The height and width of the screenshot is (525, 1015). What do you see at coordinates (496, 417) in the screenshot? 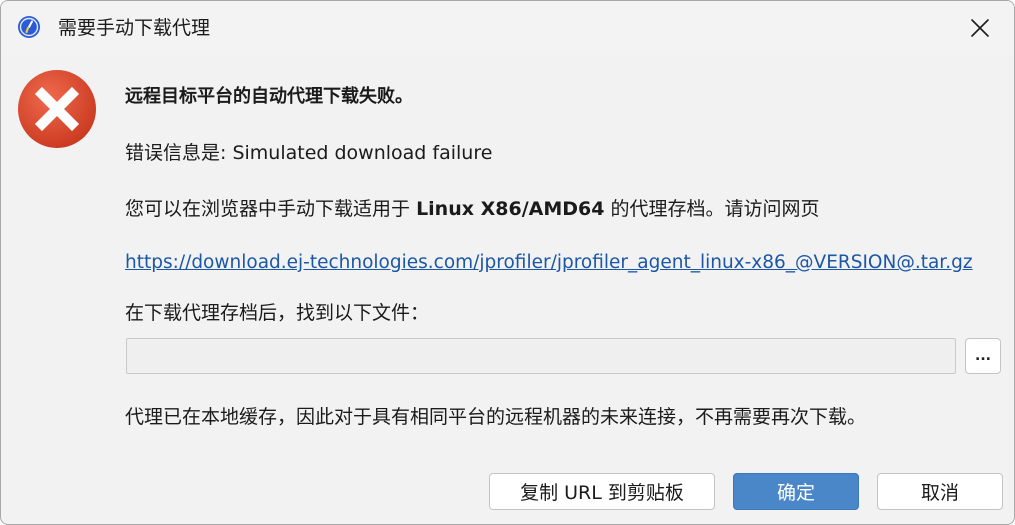
I see `cache-note: 代理已在本地缓存，因此对于具有相同平台的远程机器的未来连接，不再需要再次下载。` at bounding box center [496, 417].